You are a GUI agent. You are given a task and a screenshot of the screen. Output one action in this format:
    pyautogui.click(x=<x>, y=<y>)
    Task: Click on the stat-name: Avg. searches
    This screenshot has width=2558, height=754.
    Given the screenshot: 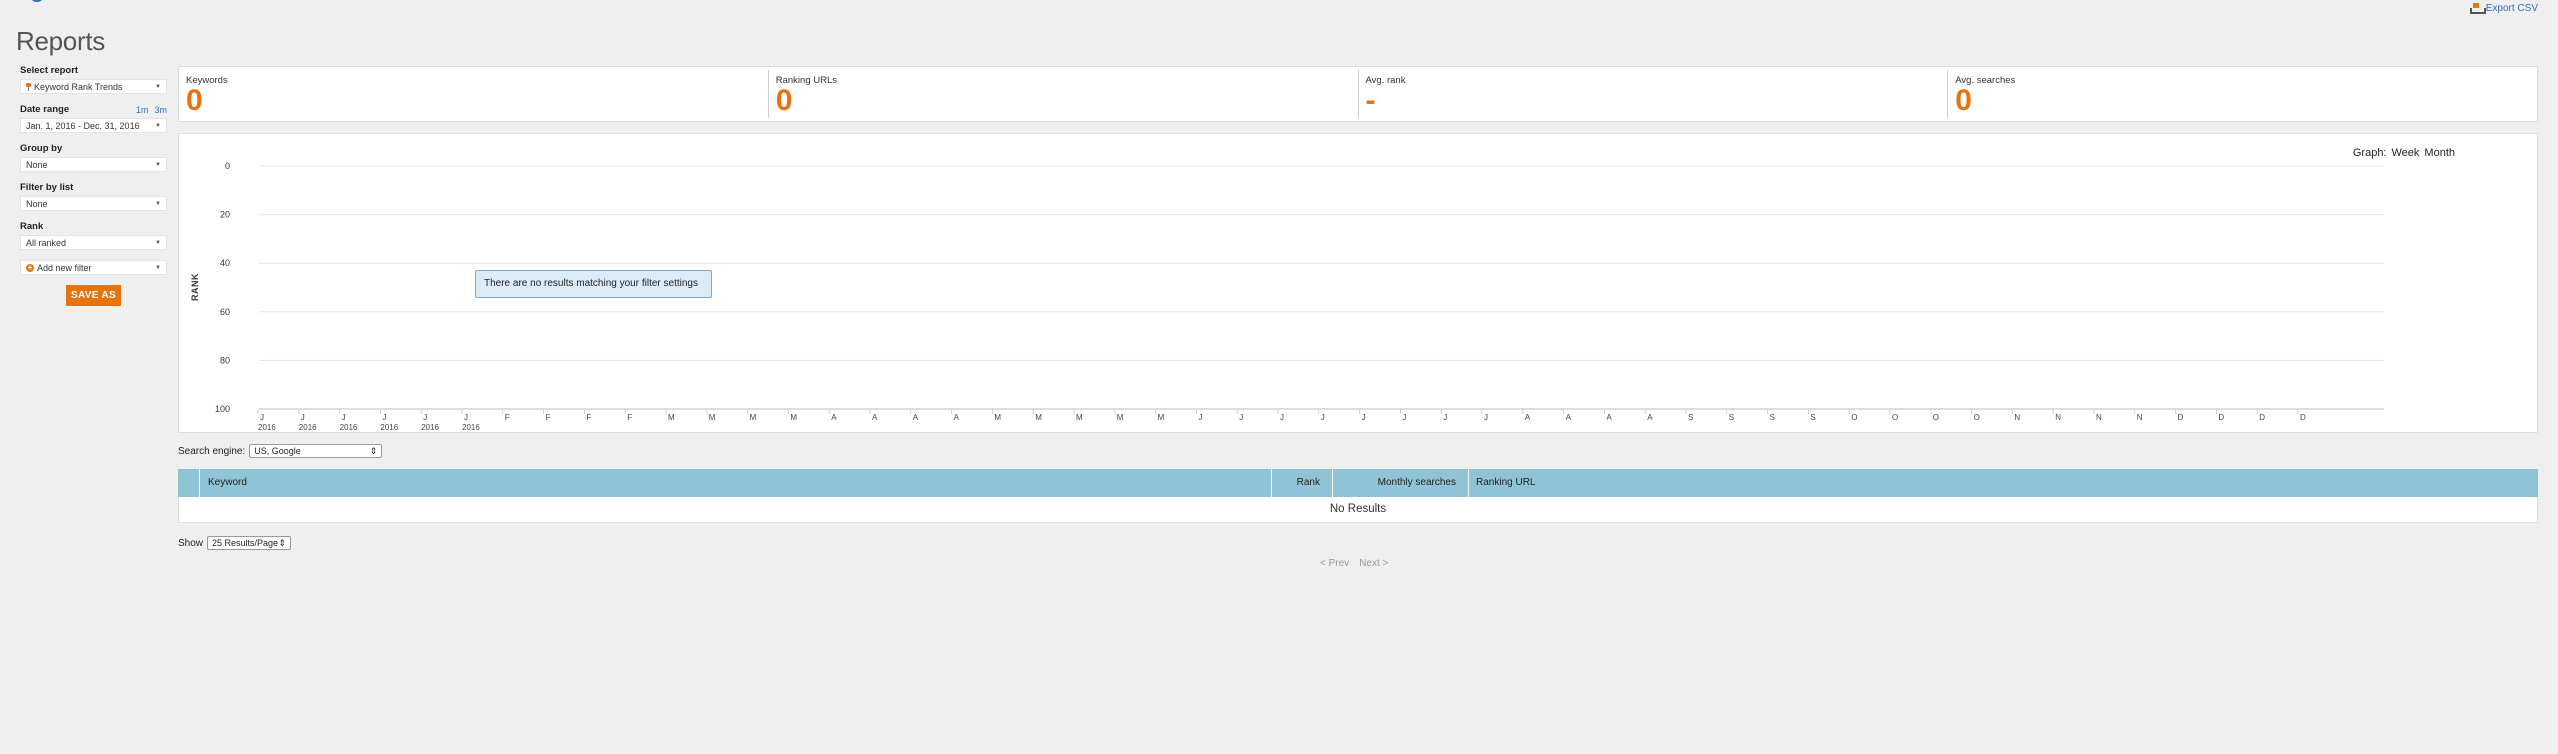 What is the action you would take?
    pyautogui.click(x=1985, y=80)
    